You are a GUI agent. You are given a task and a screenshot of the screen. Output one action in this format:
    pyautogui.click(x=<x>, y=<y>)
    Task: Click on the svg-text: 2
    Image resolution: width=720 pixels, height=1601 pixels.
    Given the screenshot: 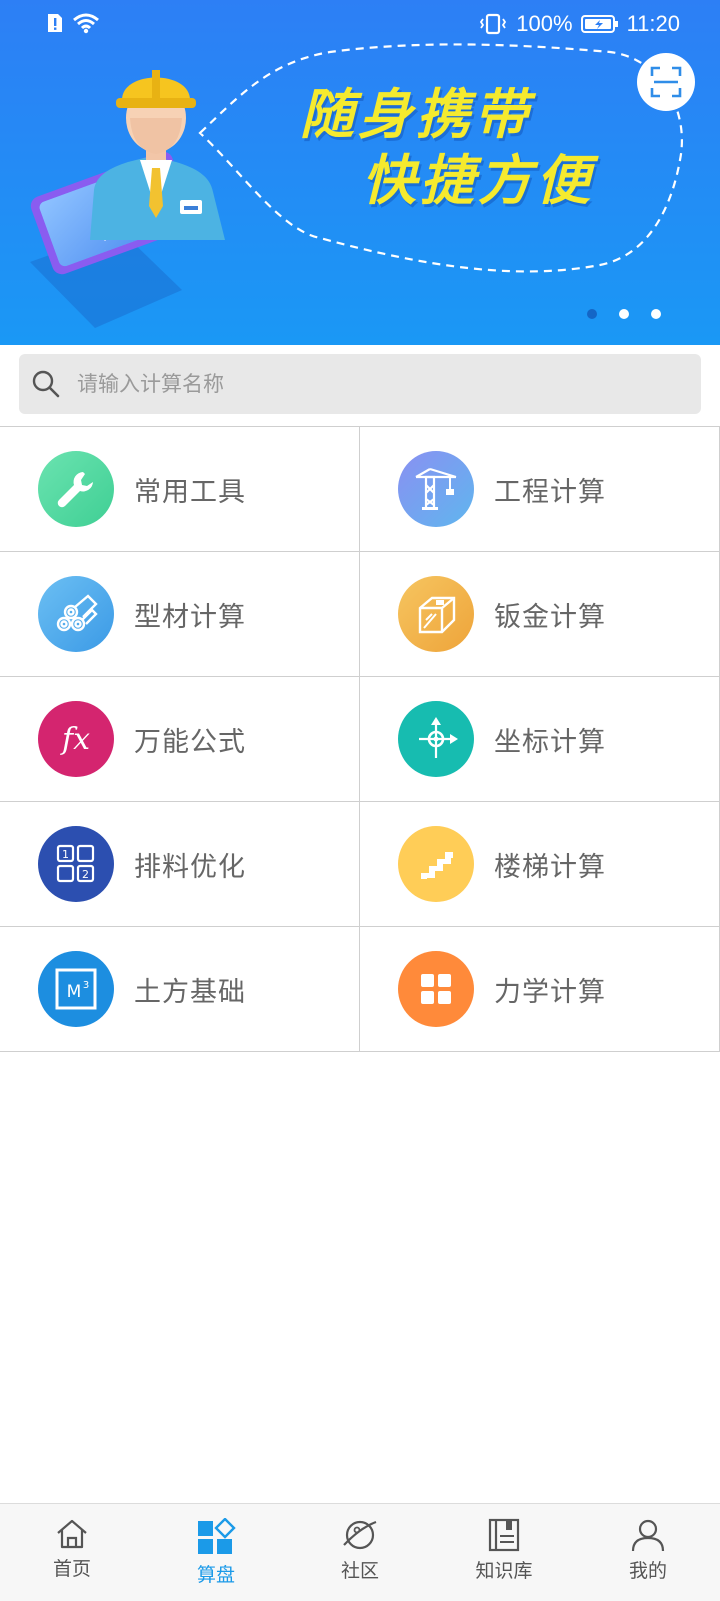 What is the action you would take?
    pyautogui.click(x=85, y=874)
    